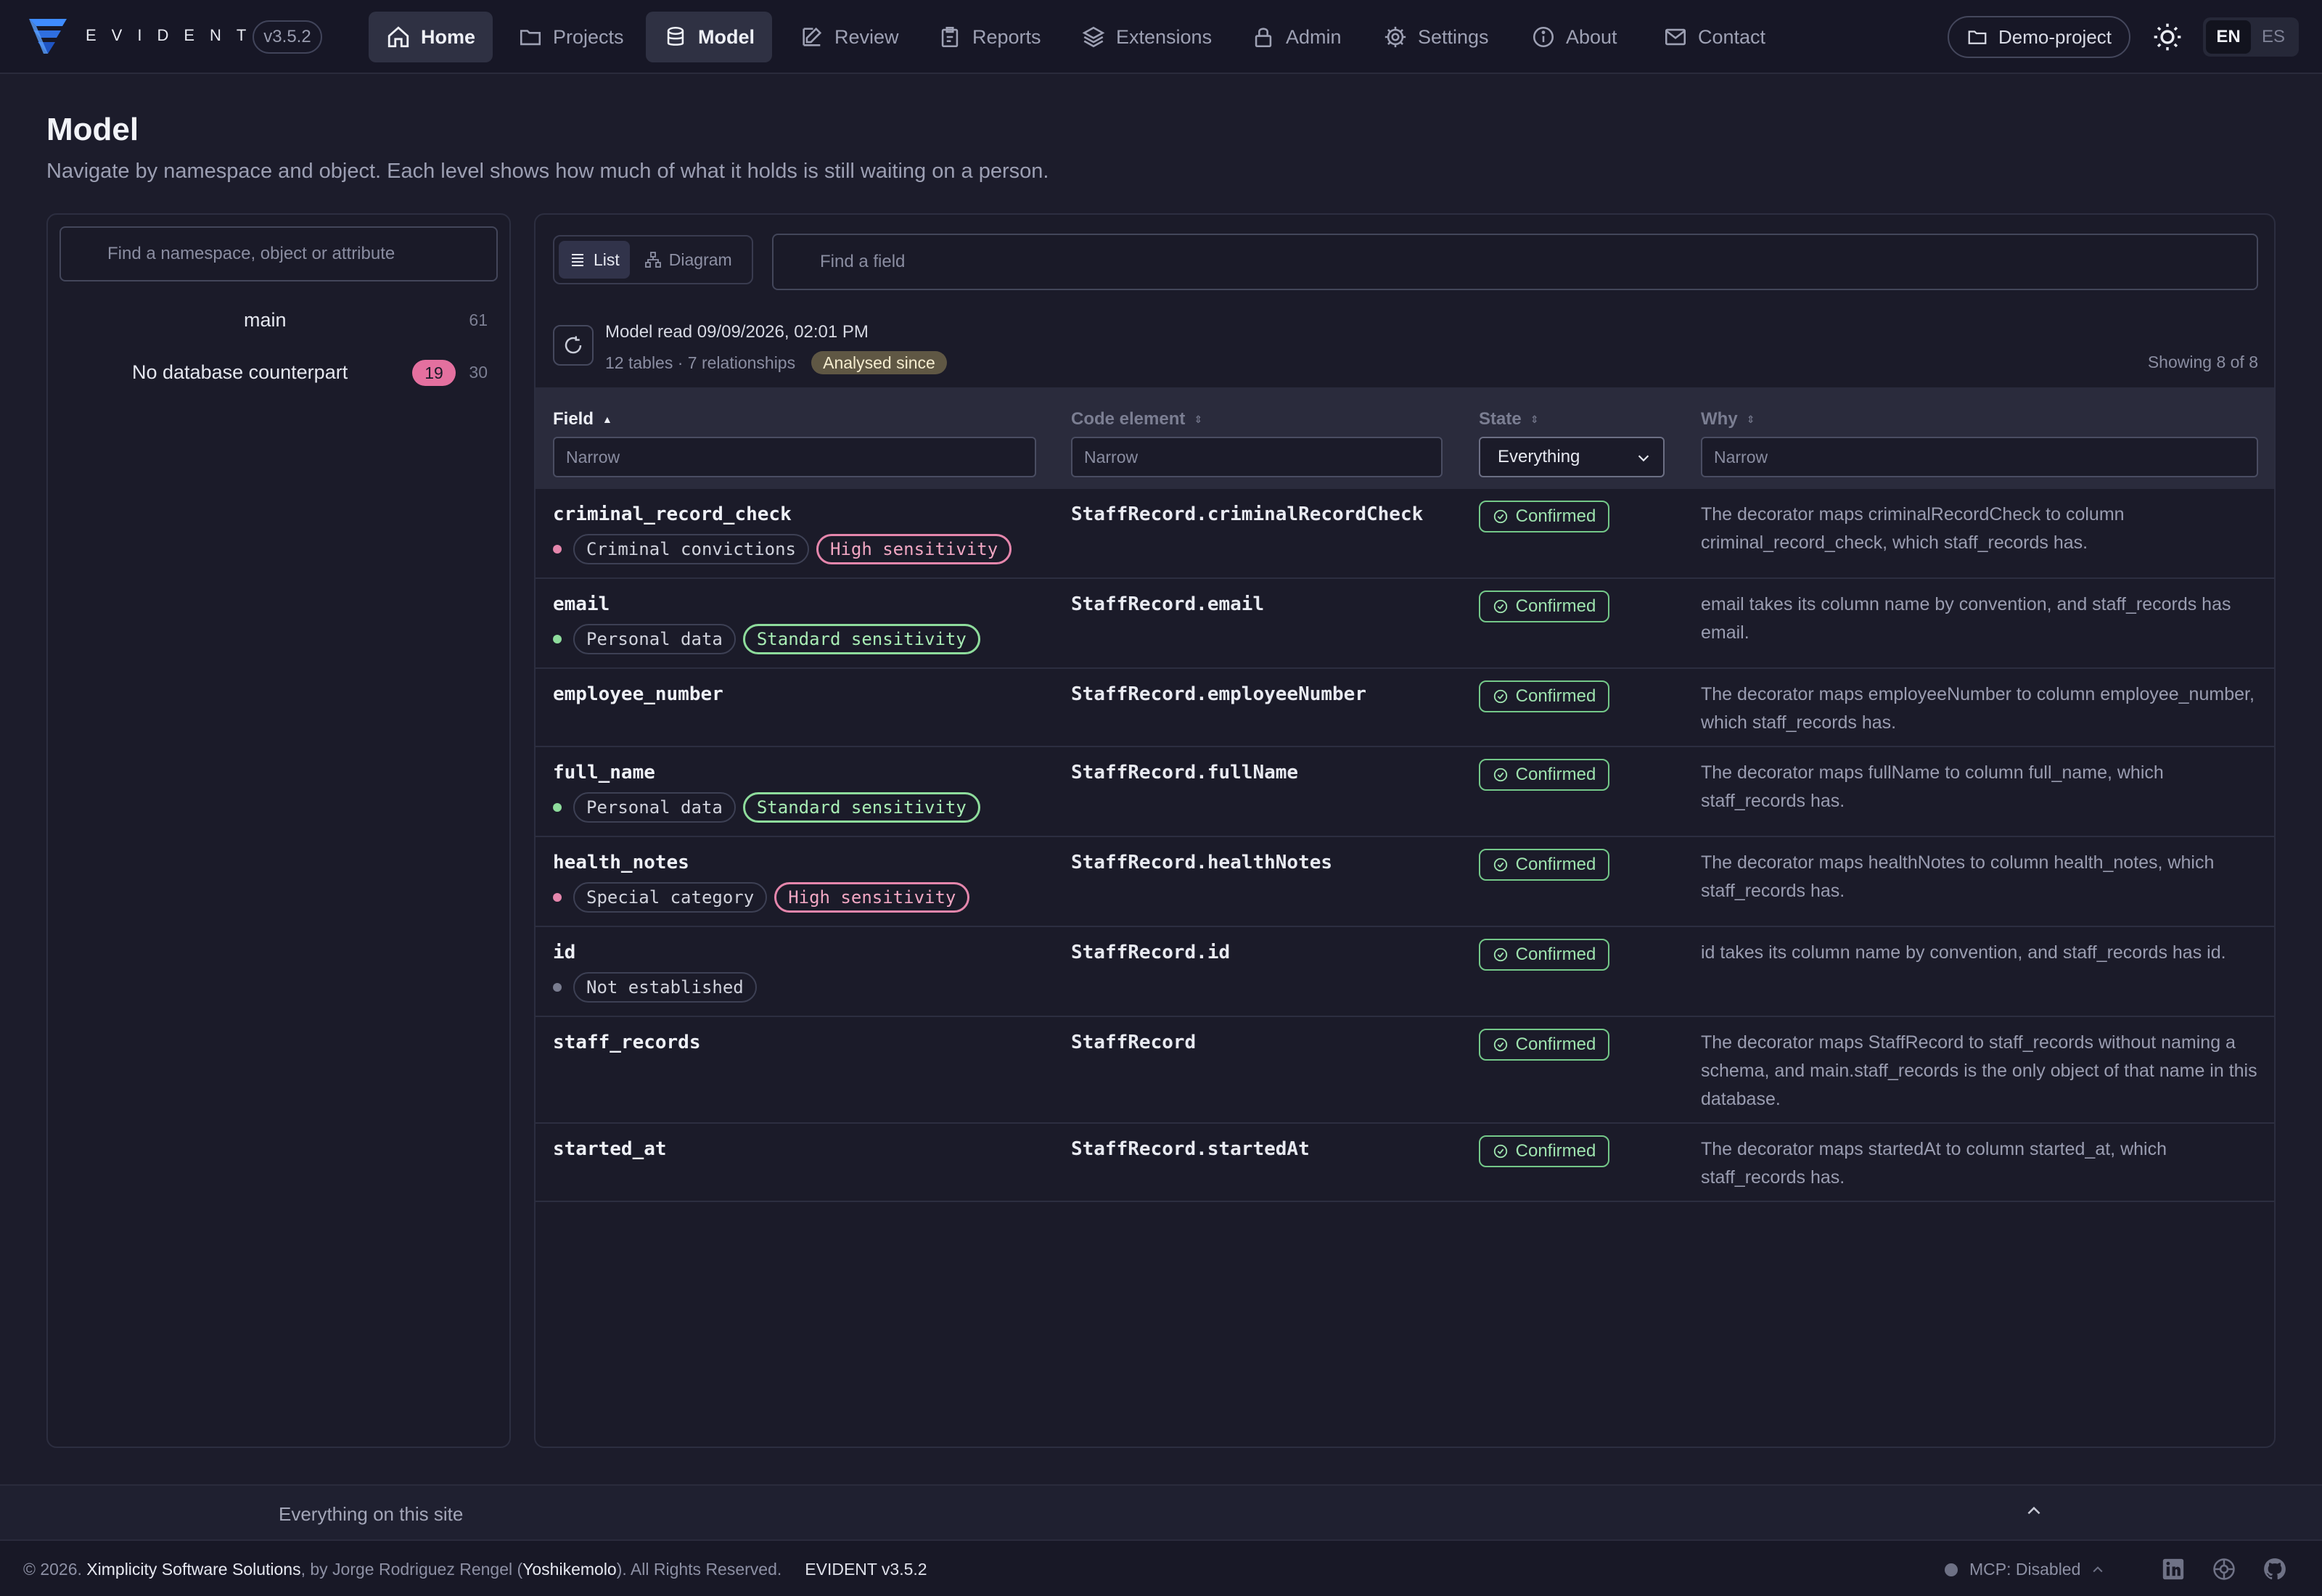 The image size is (2322, 1596). Describe the element at coordinates (2033, 1512) in the screenshot. I see `chevron-up-icon` at that location.